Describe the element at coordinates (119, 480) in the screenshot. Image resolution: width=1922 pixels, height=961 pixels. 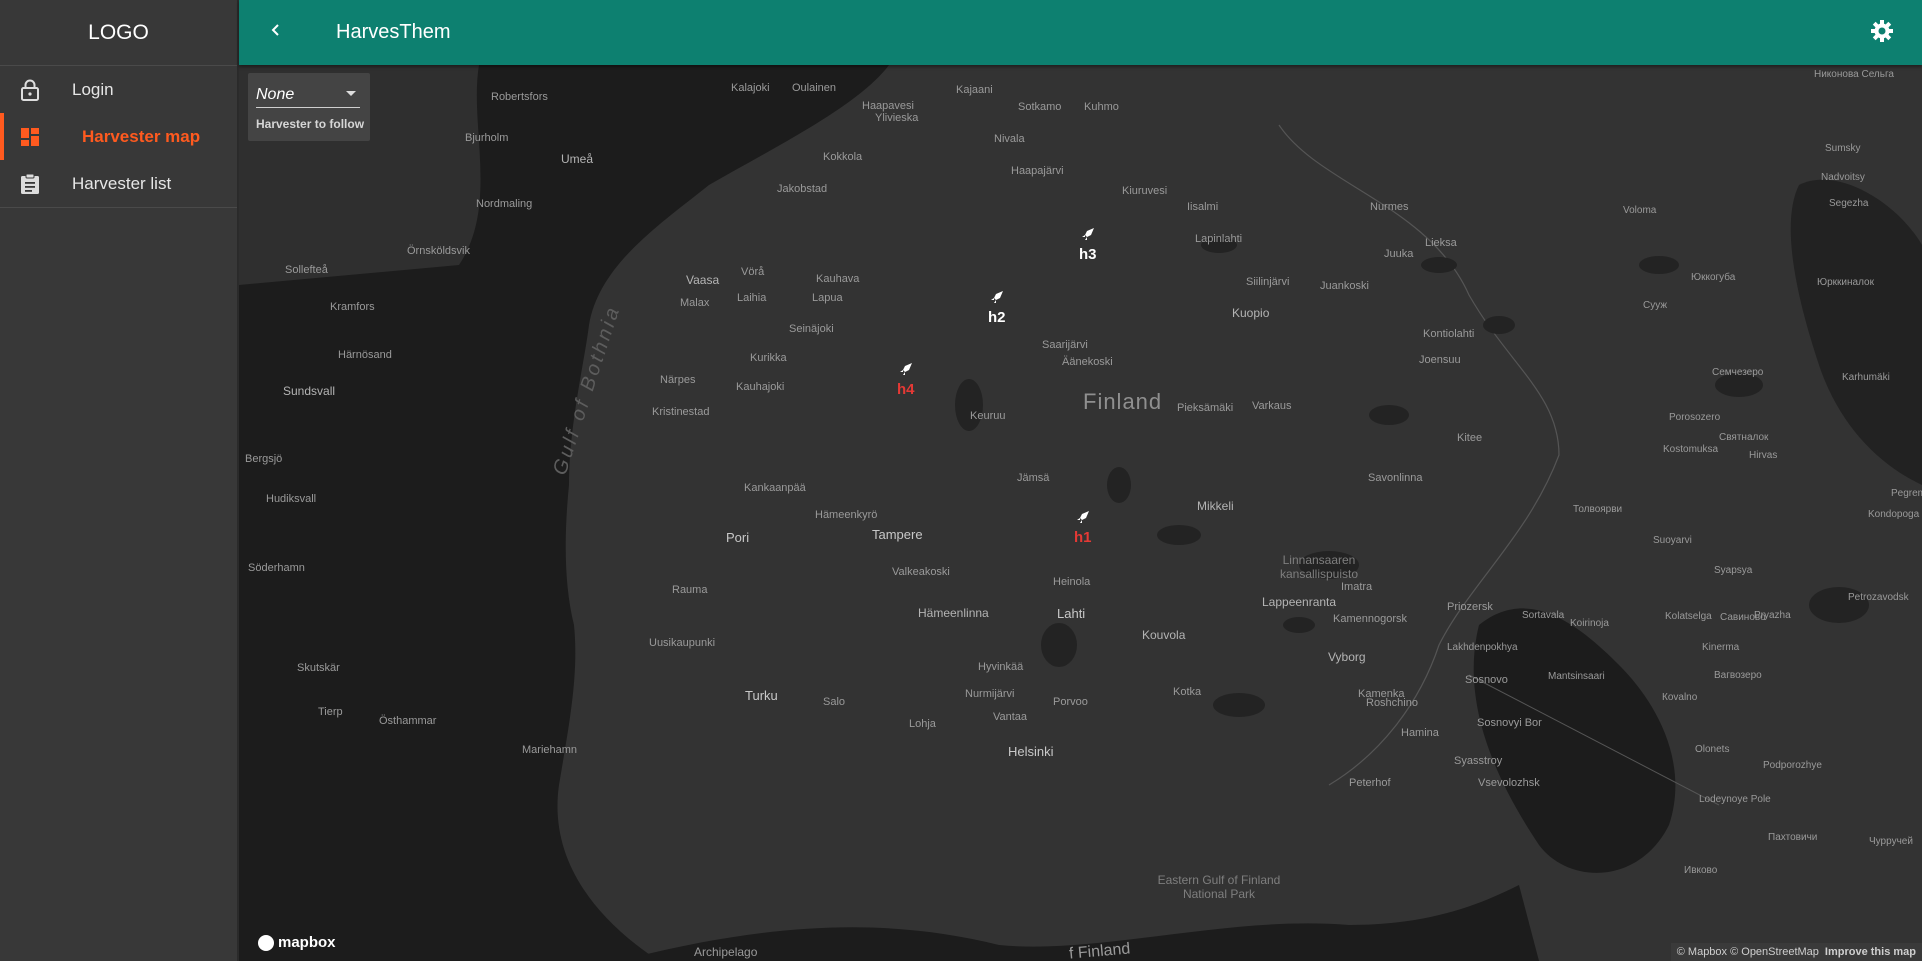
I see `sidebar: LOGO Login Harvester map Harvester list` at that location.